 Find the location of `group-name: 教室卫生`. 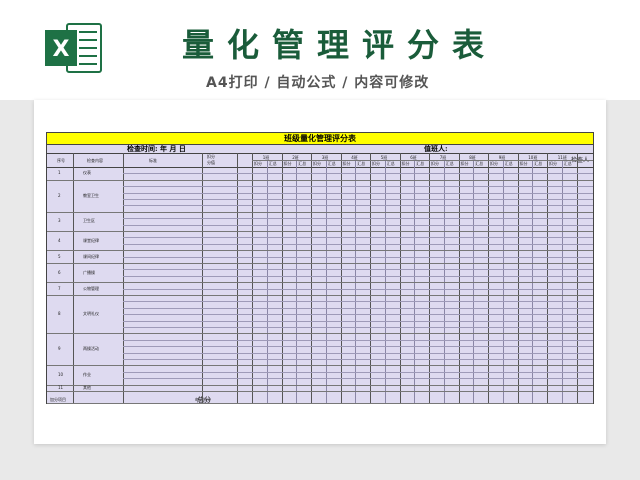

group-name: 教室卫生 is located at coordinates (91, 195).